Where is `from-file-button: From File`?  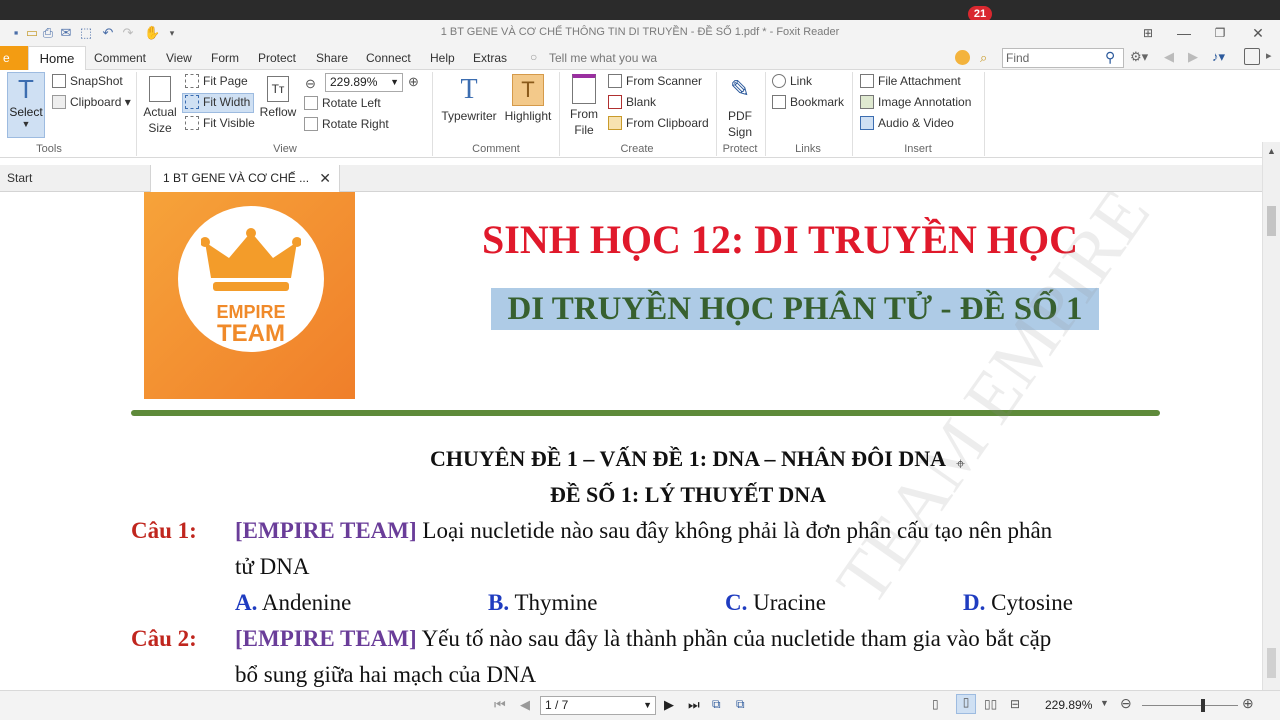 from-file-button: From File is located at coordinates (584, 106).